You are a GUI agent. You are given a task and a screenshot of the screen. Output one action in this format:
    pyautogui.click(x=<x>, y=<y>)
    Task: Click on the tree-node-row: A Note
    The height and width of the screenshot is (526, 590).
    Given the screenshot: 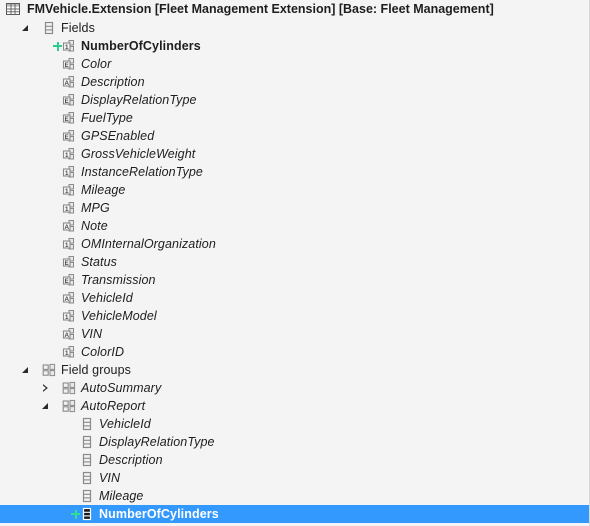 What is the action you would take?
    pyautogui.click(x=294, y=226)
    